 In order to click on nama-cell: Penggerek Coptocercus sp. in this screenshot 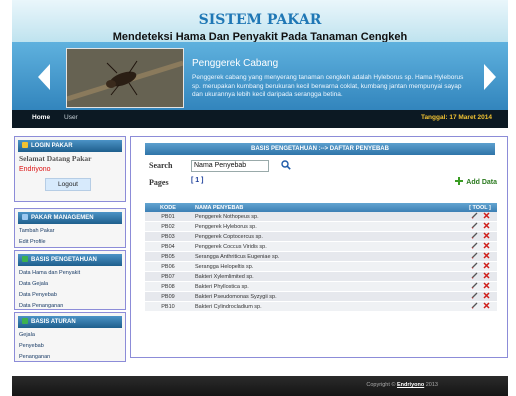, I will do `click(327, 236)`.